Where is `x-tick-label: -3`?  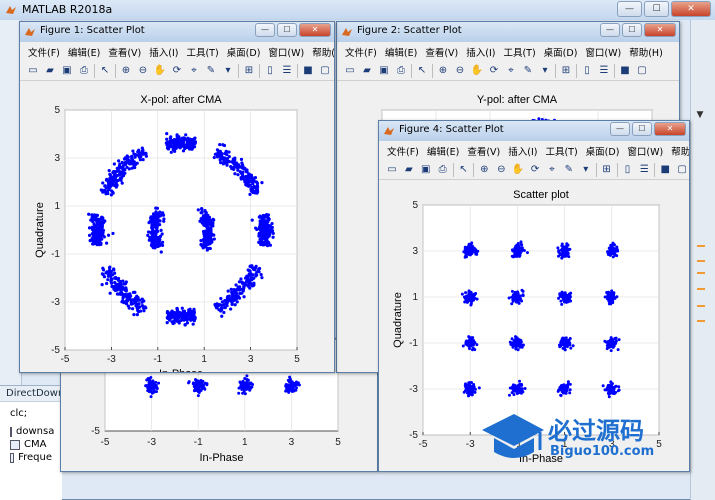 x-tick-label: -3 is located at coordinates (470, 444).